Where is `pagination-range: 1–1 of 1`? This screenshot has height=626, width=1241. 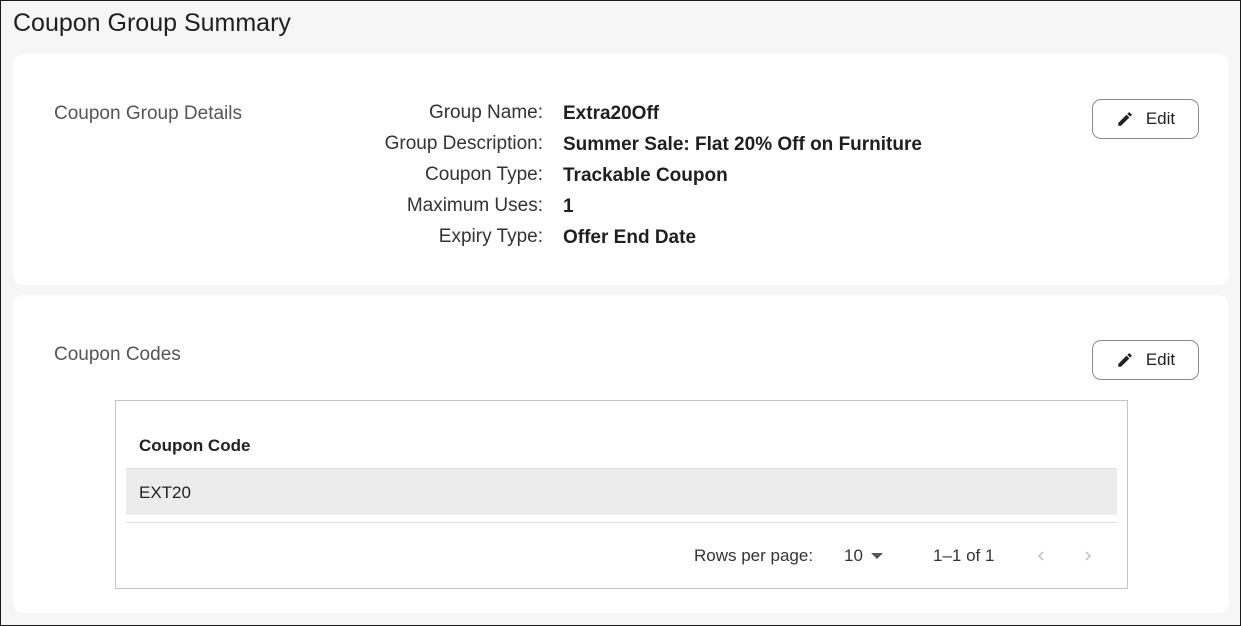 pagination-range: 1–1 of 1 is located at coordinates (964, 555).